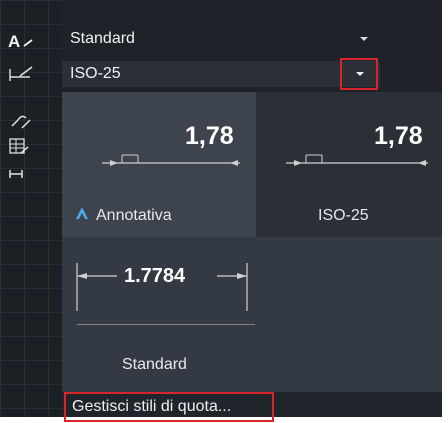  Describe the element at coordinates (23, 74) in the screenshot. I see `dim-style-icon` at that location.